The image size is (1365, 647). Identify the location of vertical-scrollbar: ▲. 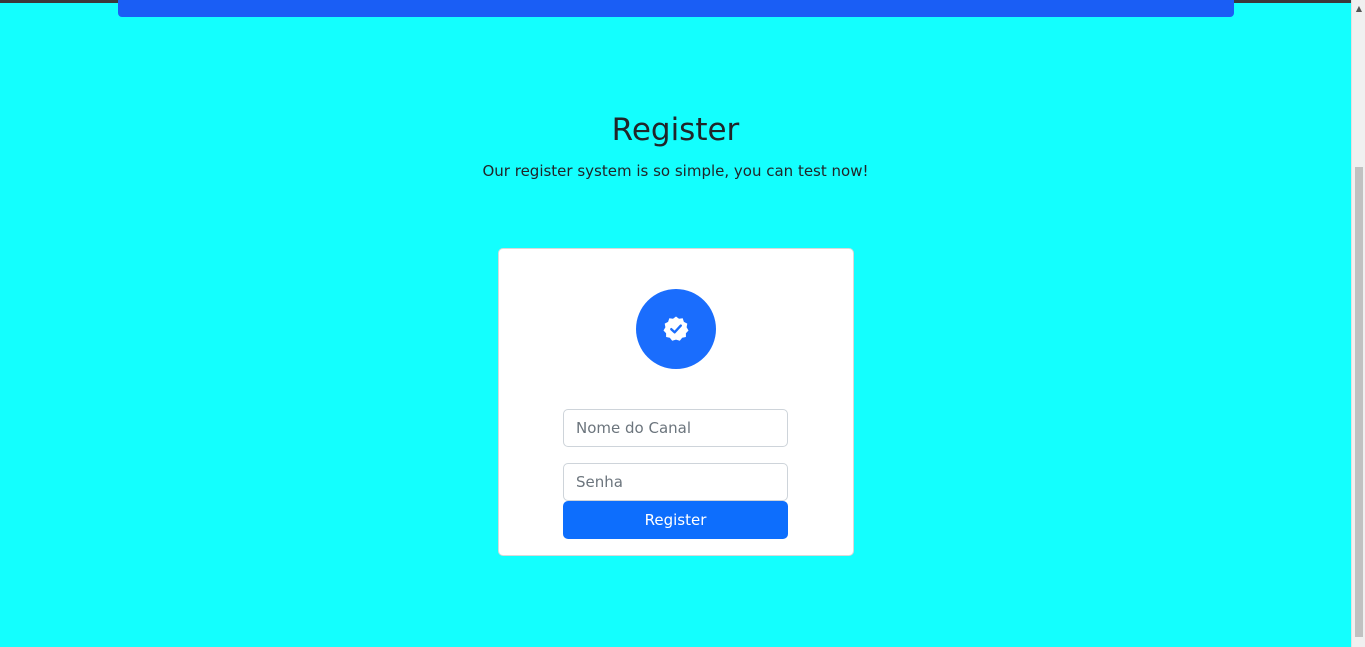
(1358, 323).